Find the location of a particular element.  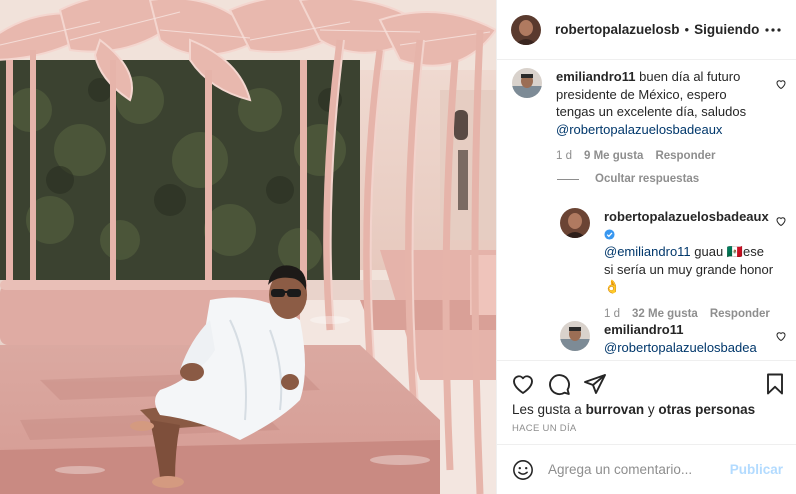

comment-meta: 1 d 9 Me gusta Responder is located at coordinates (661, 156).